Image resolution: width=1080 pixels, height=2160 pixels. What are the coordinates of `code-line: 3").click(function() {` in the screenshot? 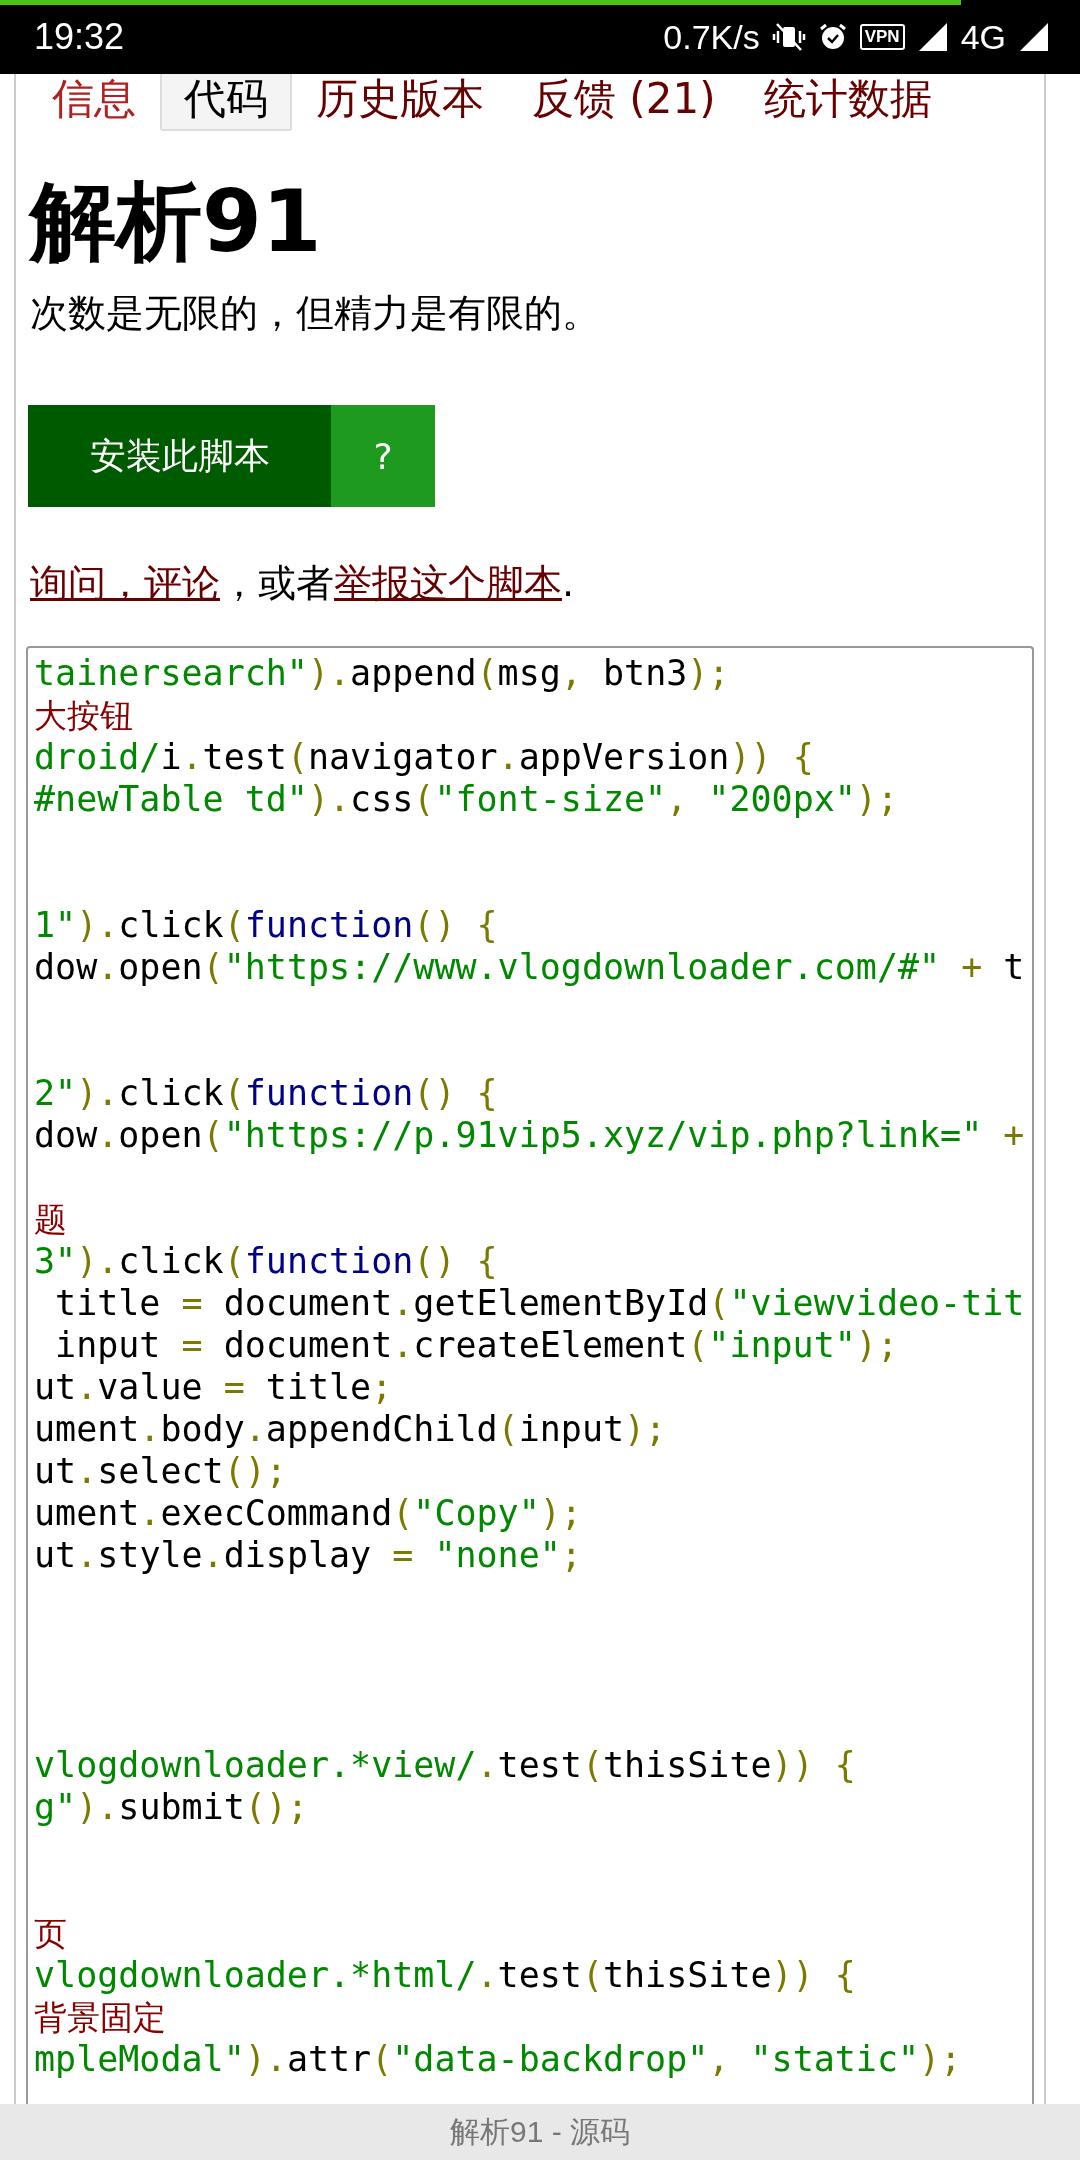 It's located at (266, 1261).